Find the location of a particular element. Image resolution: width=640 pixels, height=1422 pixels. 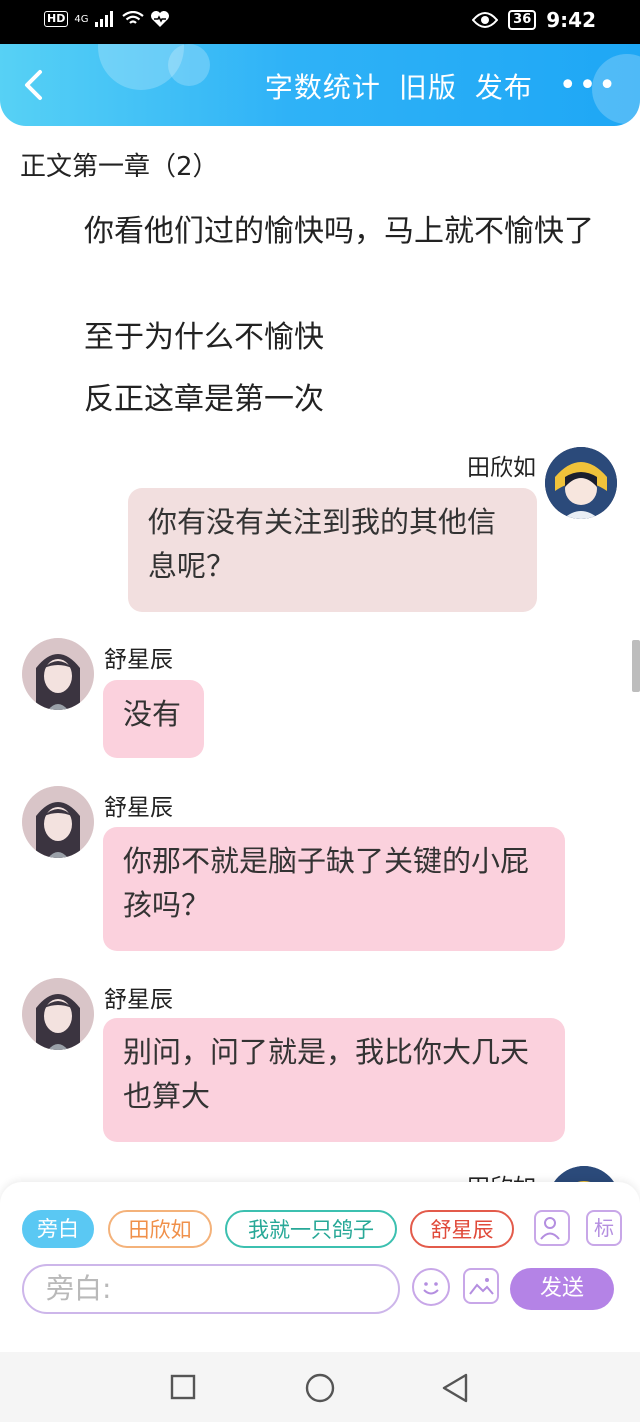

add-character-icon is located at coordinates (552, 1228).